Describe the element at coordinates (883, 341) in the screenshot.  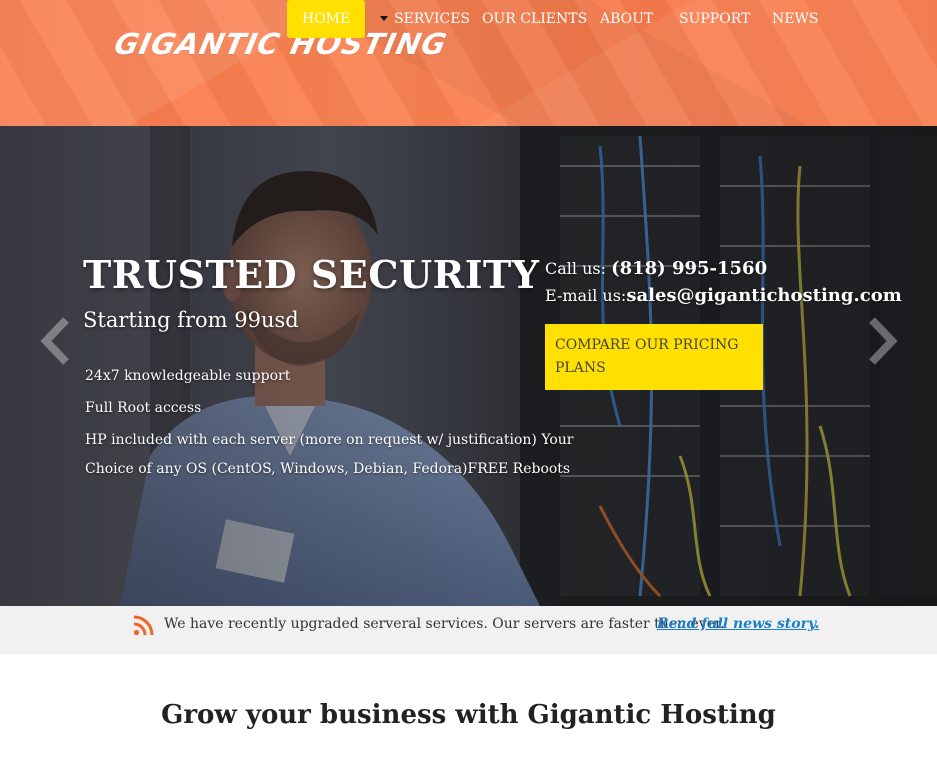
I see `chevron-right-icon` at that location.